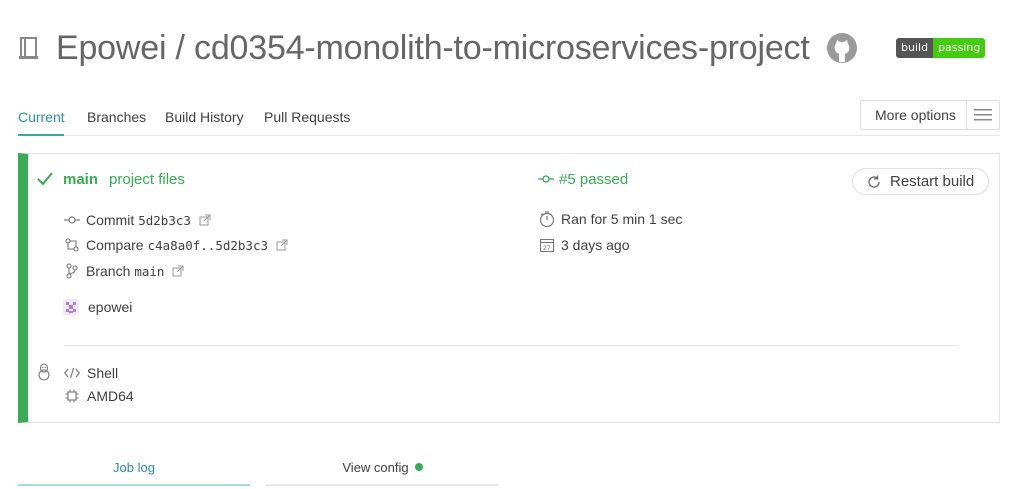  Describe the element at coordinates (29, 48) in the screenshot. I see `repo-book-icon` at that location.